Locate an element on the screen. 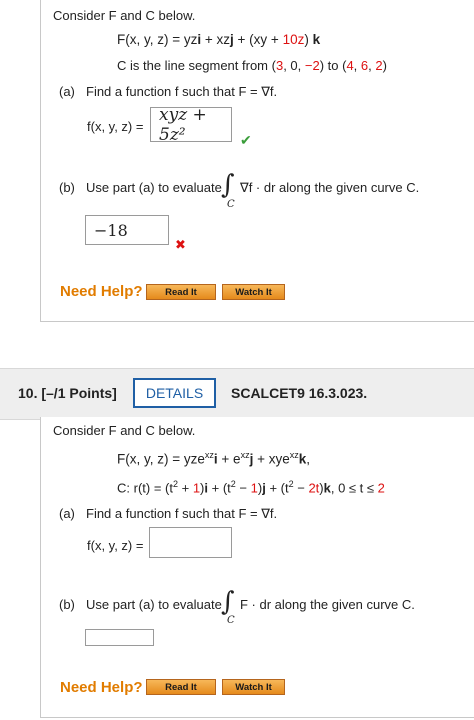 This screenshot has height=720, width=474. f-answer-value: xyz + 5z² is located at coordinates (183, 124).